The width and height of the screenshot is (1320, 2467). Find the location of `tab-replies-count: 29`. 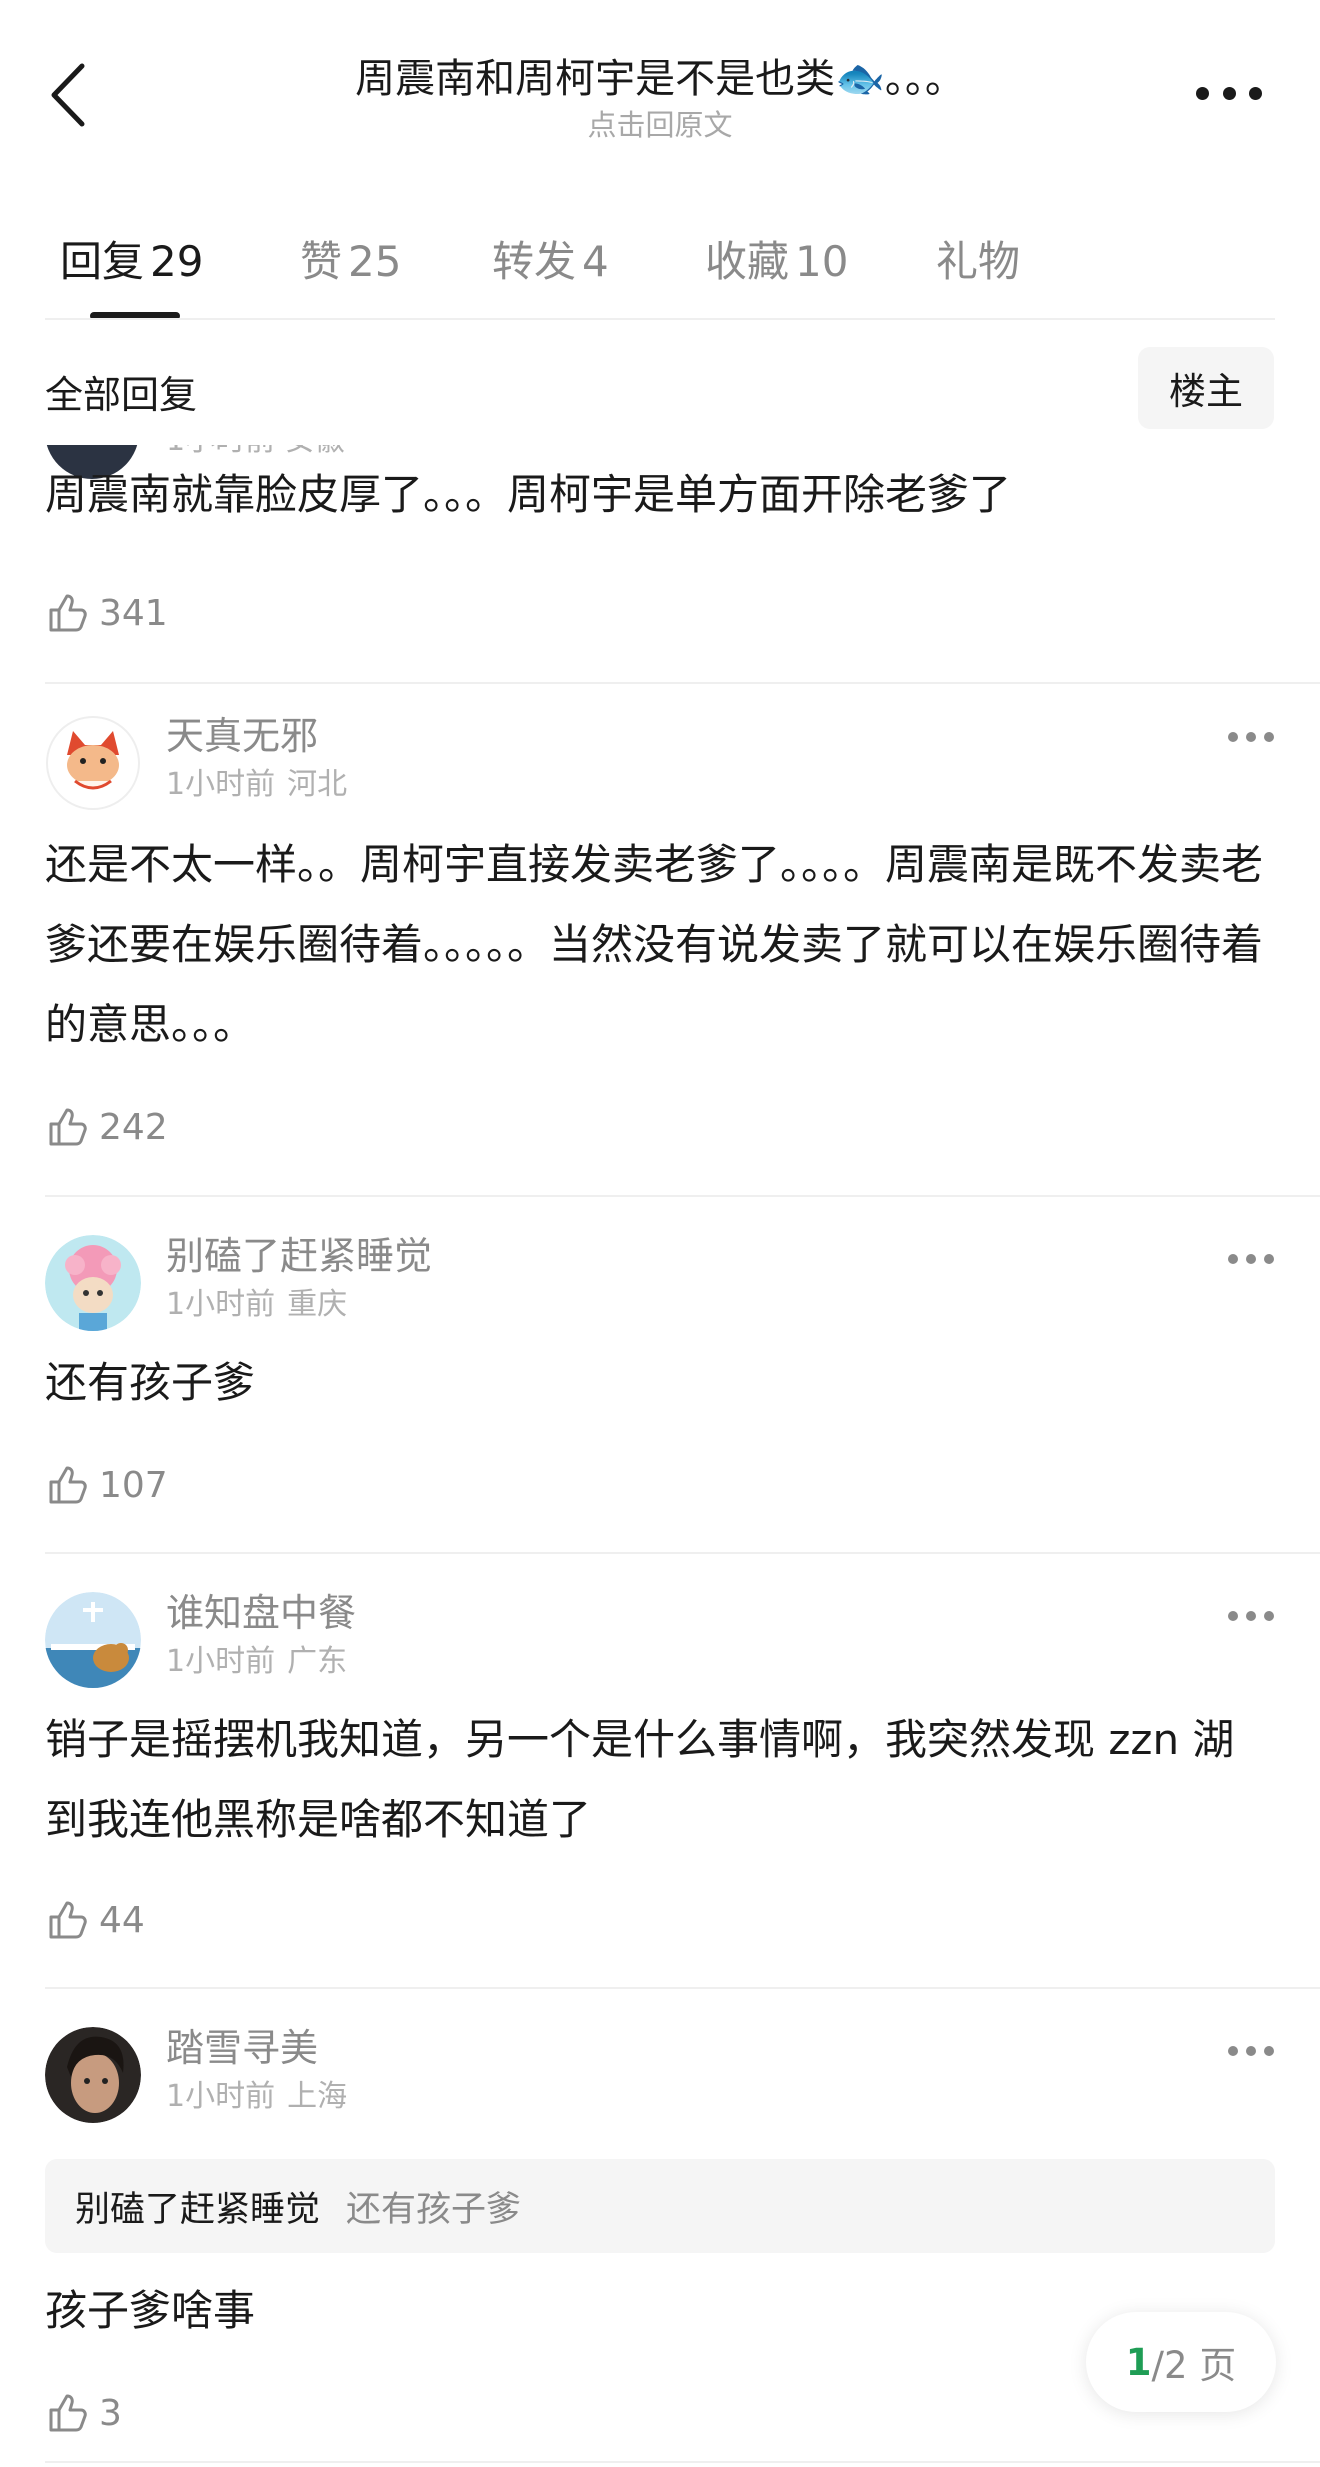

tab-replies-count: 29 is located at coordinates (177, 261).